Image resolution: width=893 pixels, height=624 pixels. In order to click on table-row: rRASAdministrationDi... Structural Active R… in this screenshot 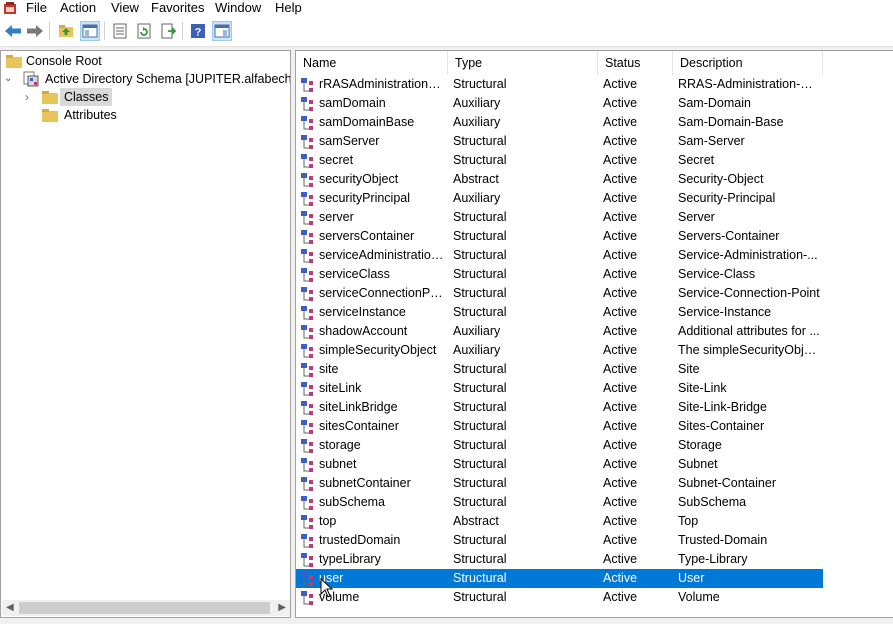, I will do `click(594, 84)`.